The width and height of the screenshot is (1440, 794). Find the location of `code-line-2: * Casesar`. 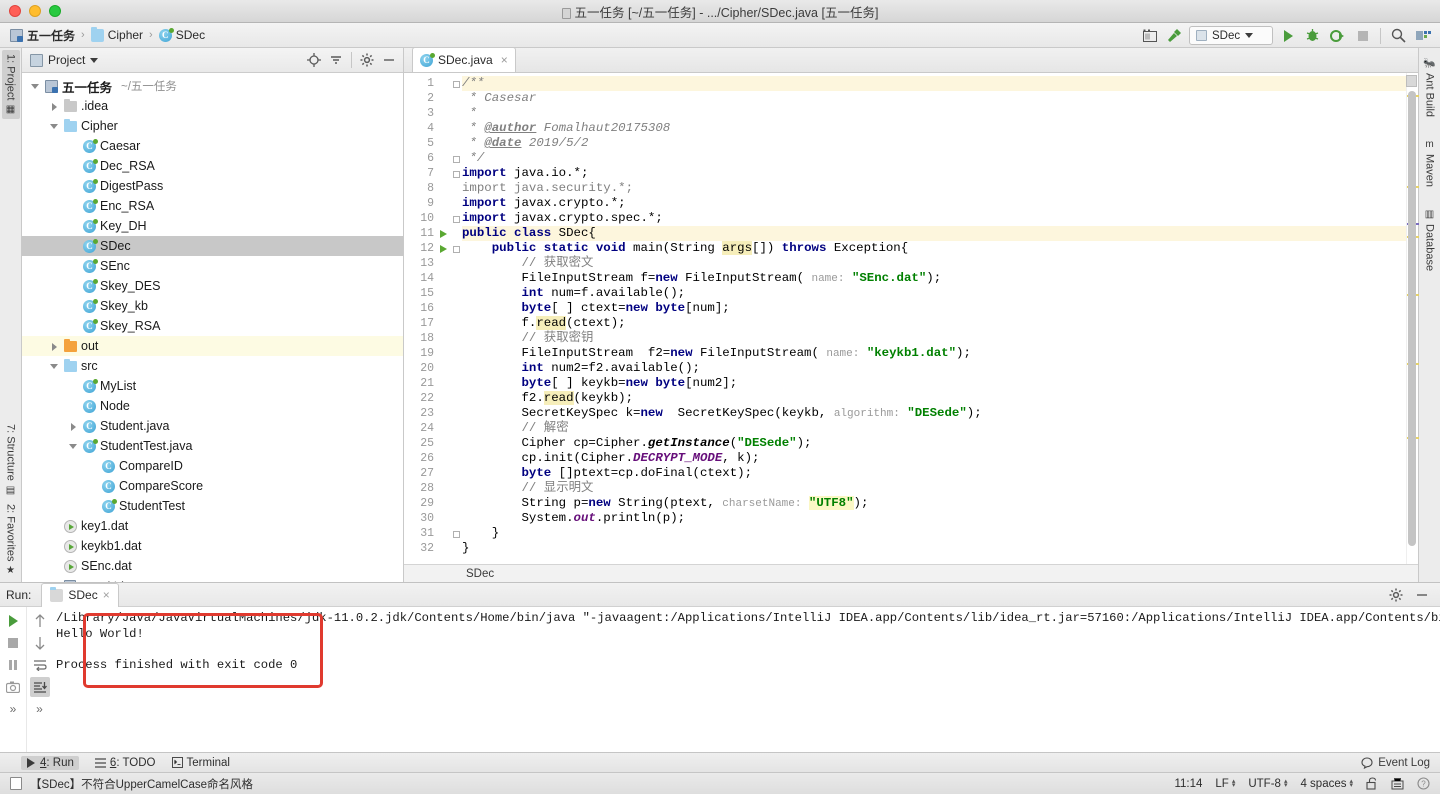

code-line-2: * Casesar is located at coordinates (934, 98).